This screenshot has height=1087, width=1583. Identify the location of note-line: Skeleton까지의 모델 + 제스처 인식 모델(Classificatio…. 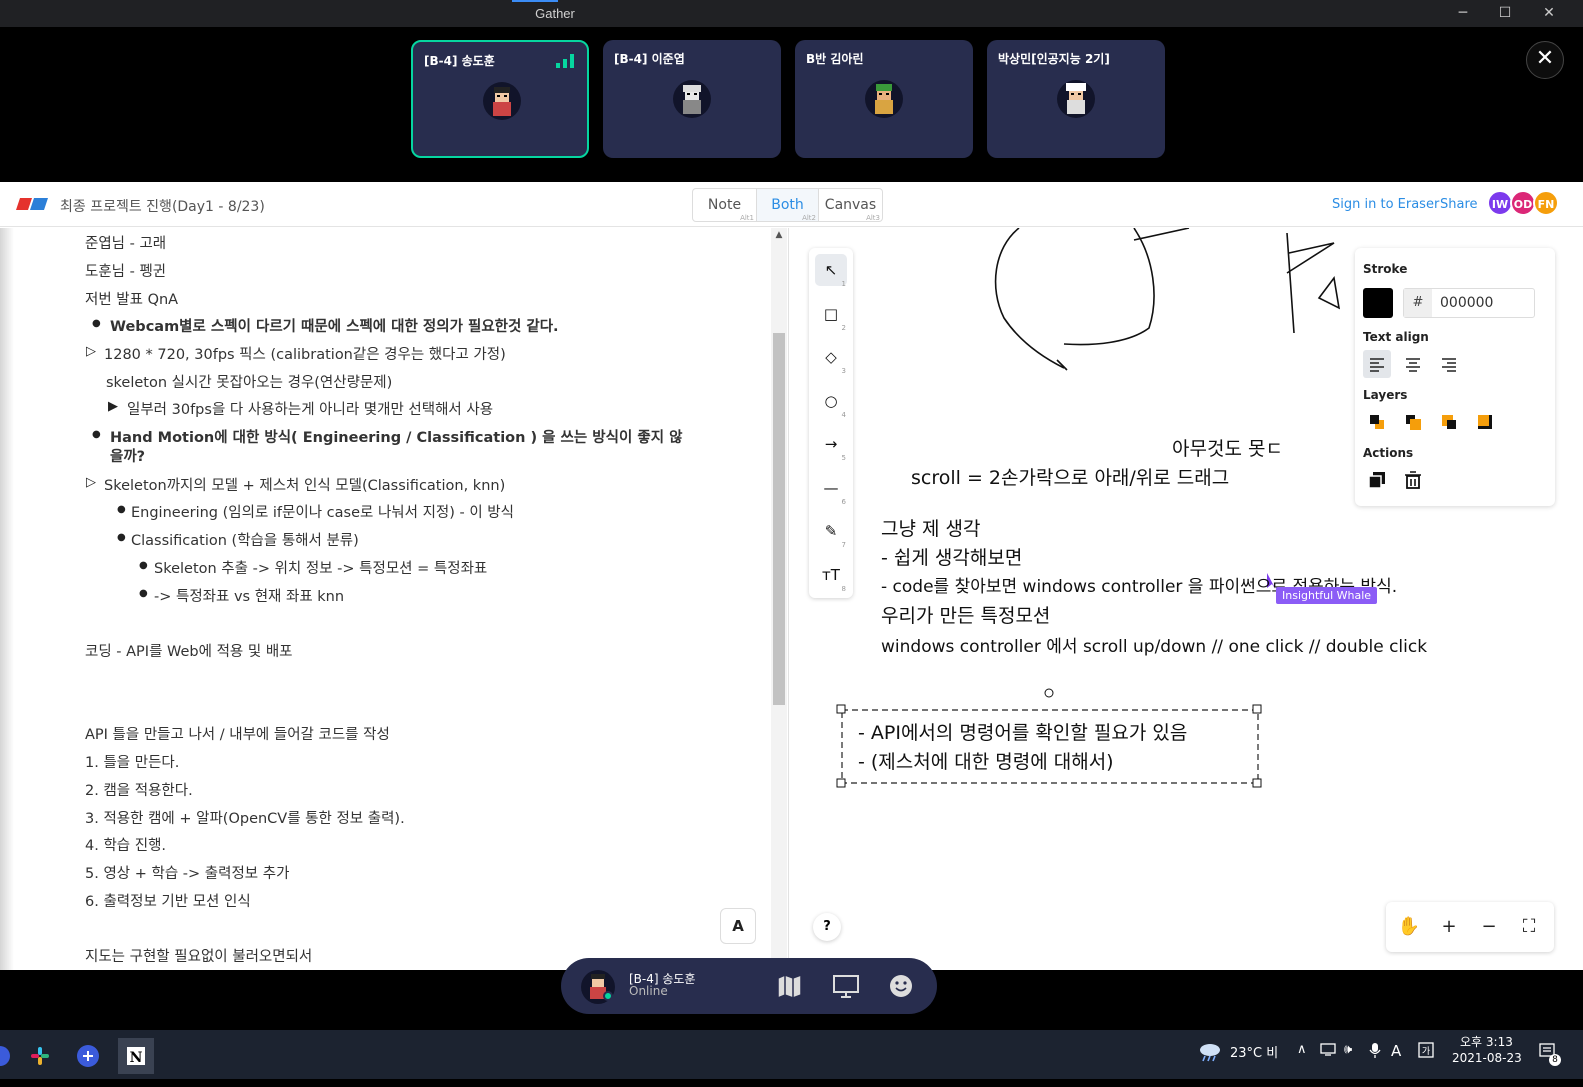
(305, 486).